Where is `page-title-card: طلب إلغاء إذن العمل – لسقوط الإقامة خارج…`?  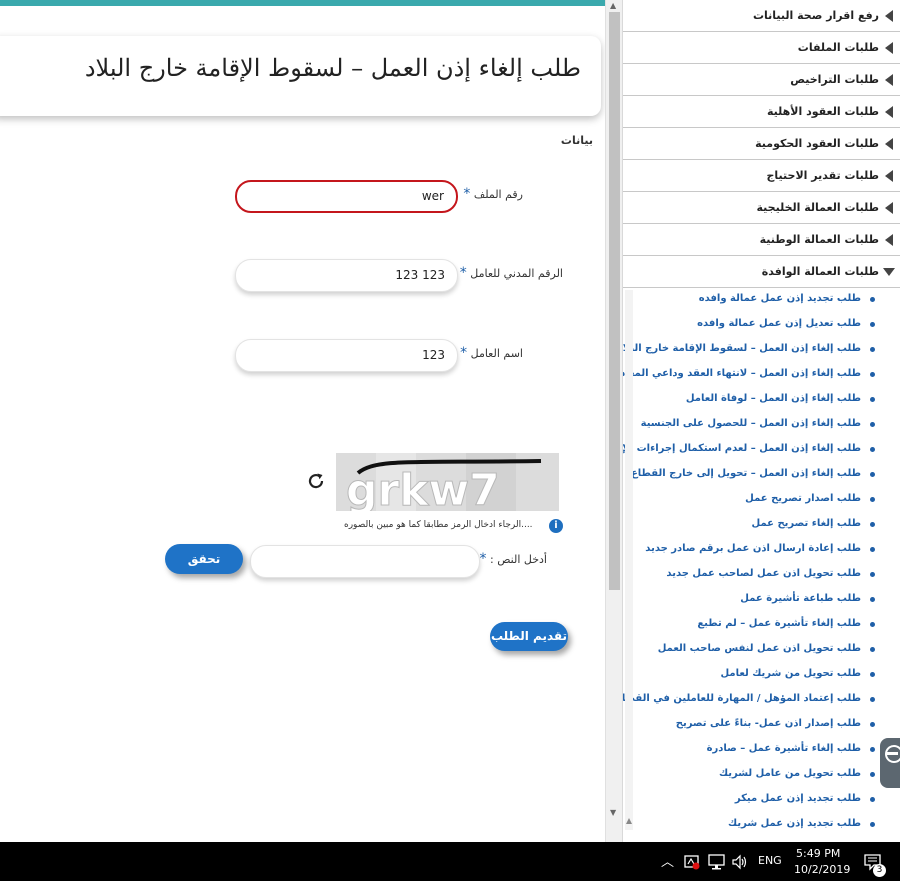
page-title-card: طلب إلغاء إذن العمل – لسقوط الإقامة خارج… is located at coordinates (300, 76).